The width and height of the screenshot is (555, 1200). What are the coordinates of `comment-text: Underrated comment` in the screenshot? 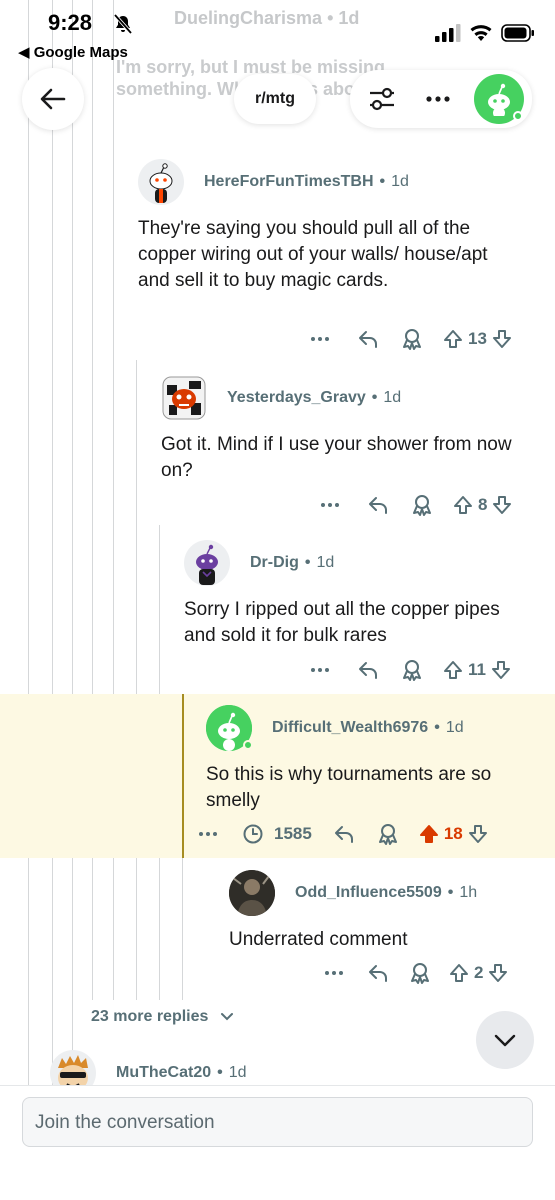 It's located at (318, 939).